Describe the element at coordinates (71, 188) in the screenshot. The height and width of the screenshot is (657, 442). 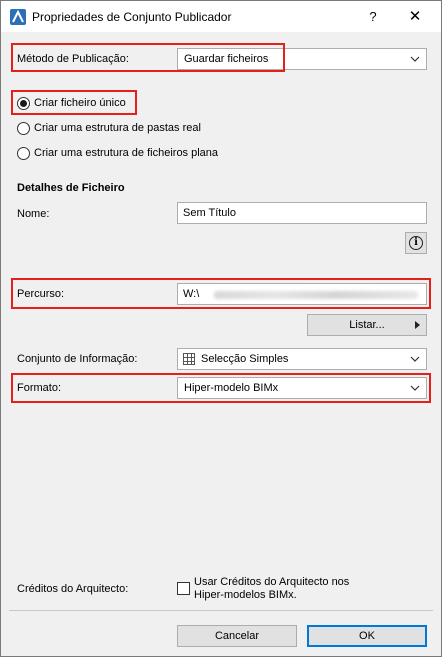
I see `file-details-heading: Detalhes de Ficheiro` at that location.